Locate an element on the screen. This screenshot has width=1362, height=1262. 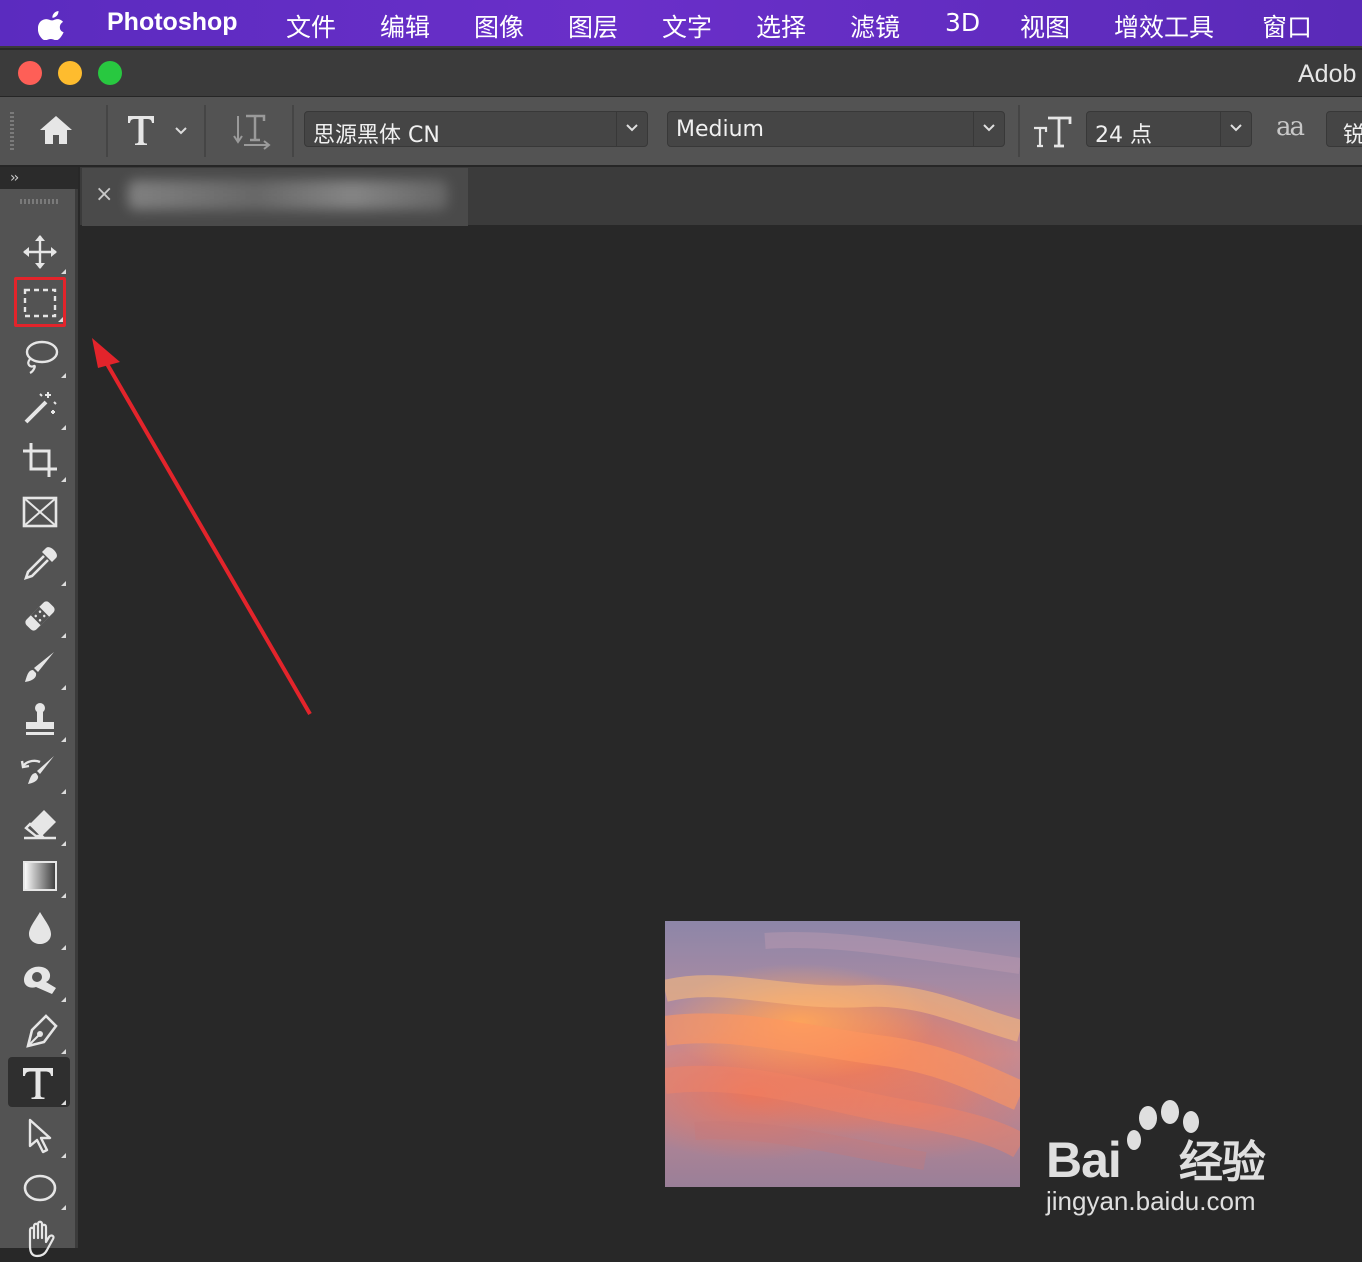
options-bar-grip is located at coordinates (12, 132).